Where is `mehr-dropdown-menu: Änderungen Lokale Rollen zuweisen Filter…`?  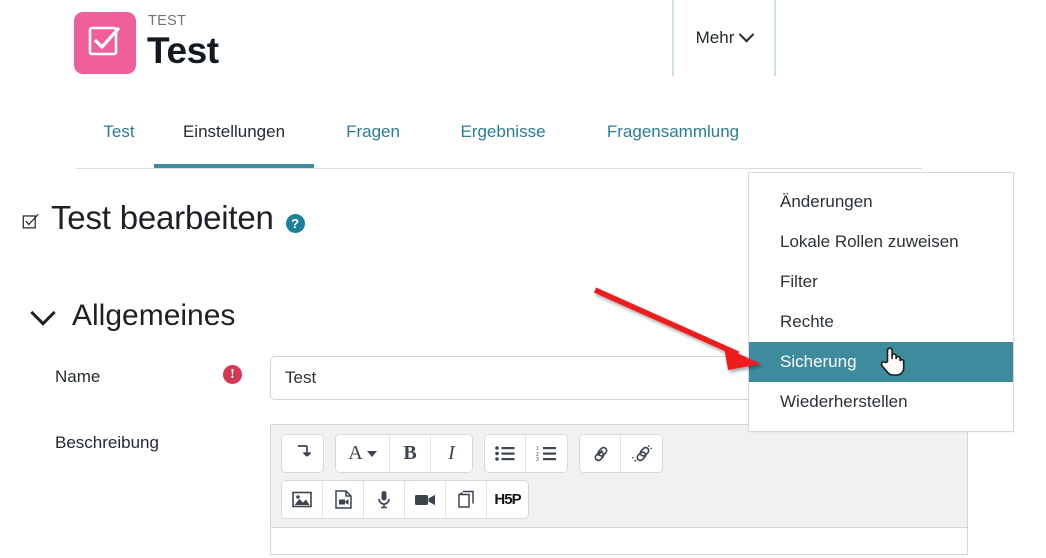 mehr-dropdown-menu: Änderungen Lokale Rollen zuweisen Filter… is located at coordinates (881, 302).